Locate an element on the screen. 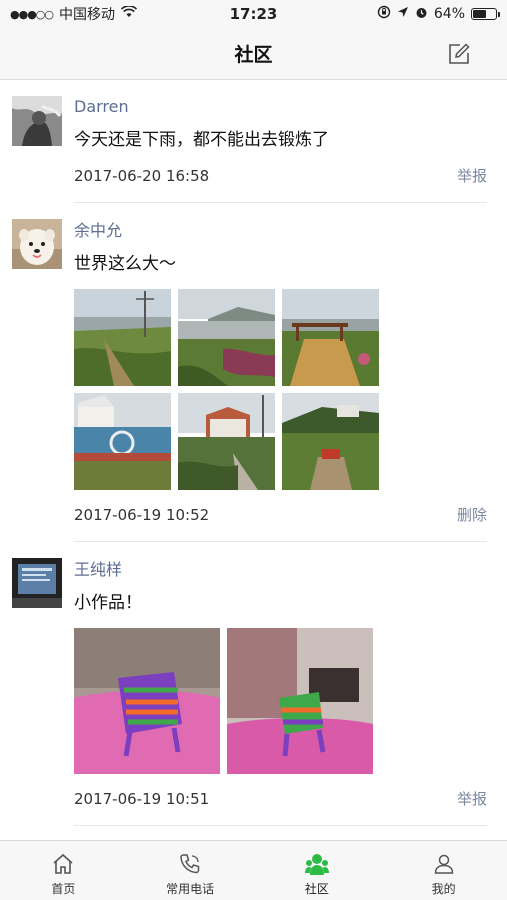  tab-label: 首页 is located at coordinates (63, 889).